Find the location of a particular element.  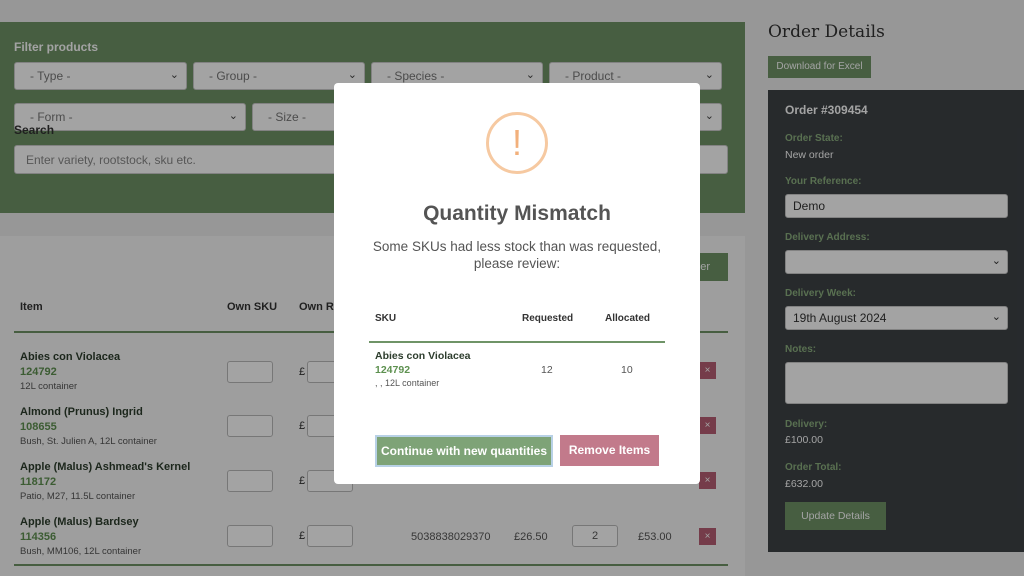

requested-header: Requested is located at coordinates (548, 318).